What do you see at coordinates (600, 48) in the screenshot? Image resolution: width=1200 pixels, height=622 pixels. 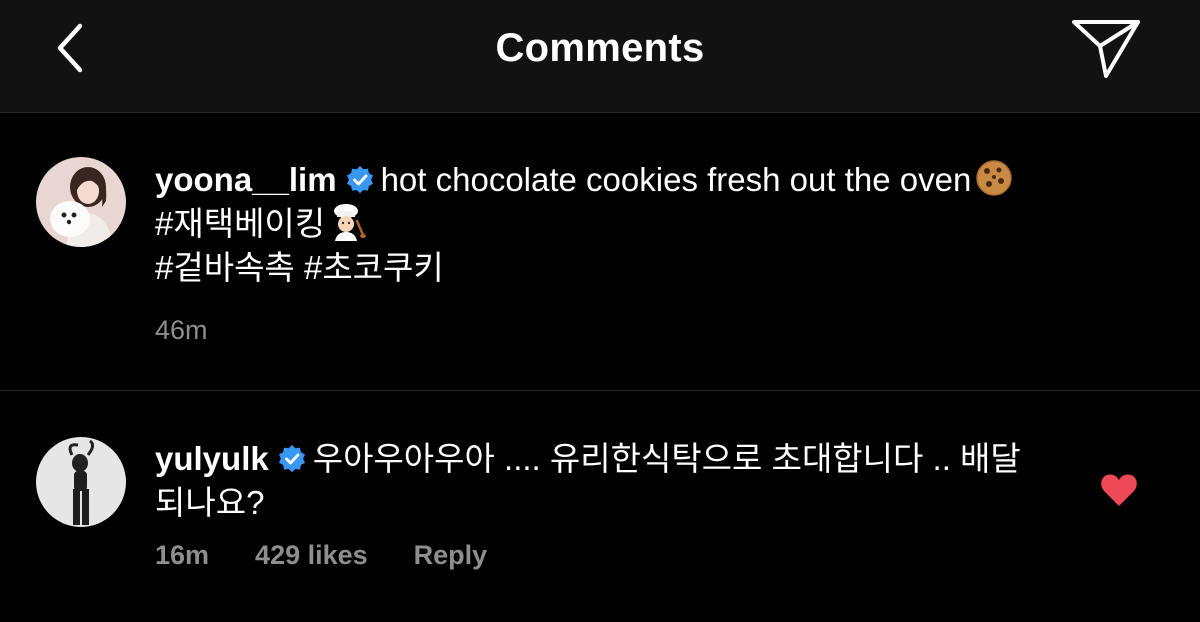 I see `page-title: Comments` at bounding box center [600, 48].